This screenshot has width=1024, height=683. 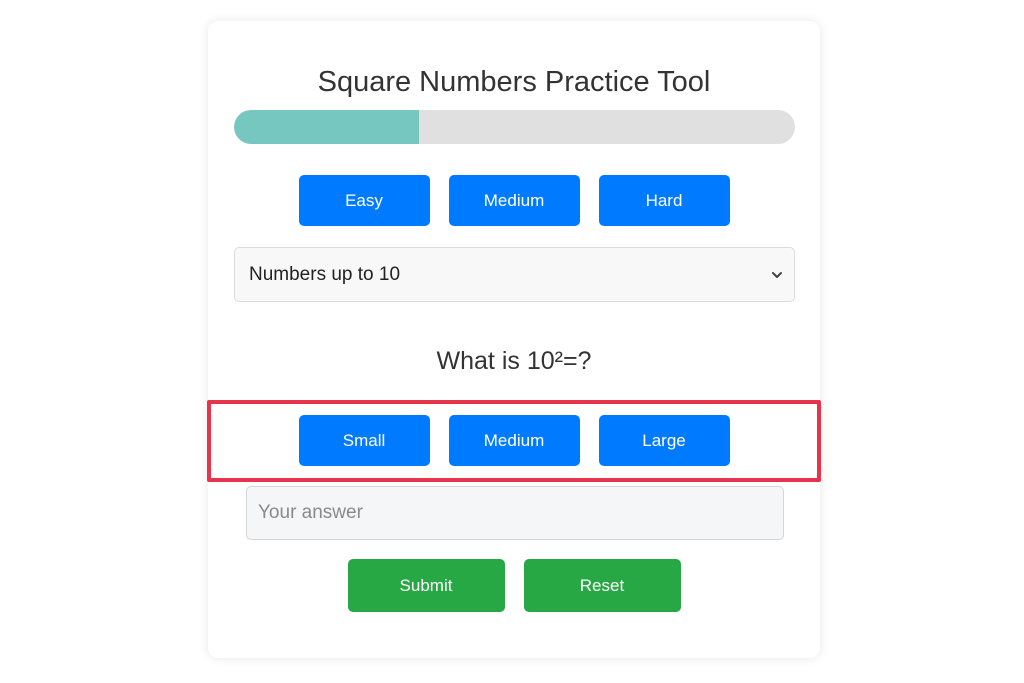 I want to click on number-range-selected-value: Numbers up to 10, so click(x=325, y=274).